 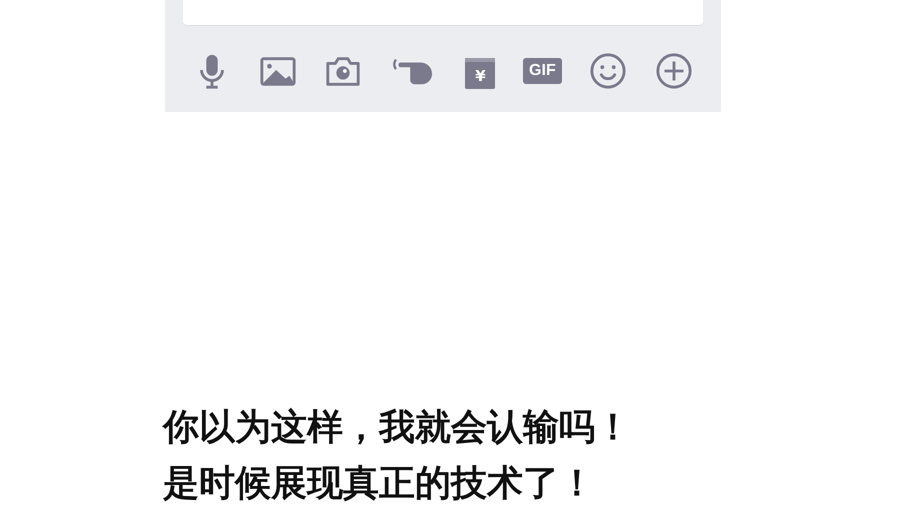 I want to click on emoji-icon, so click(x=608, y=71).